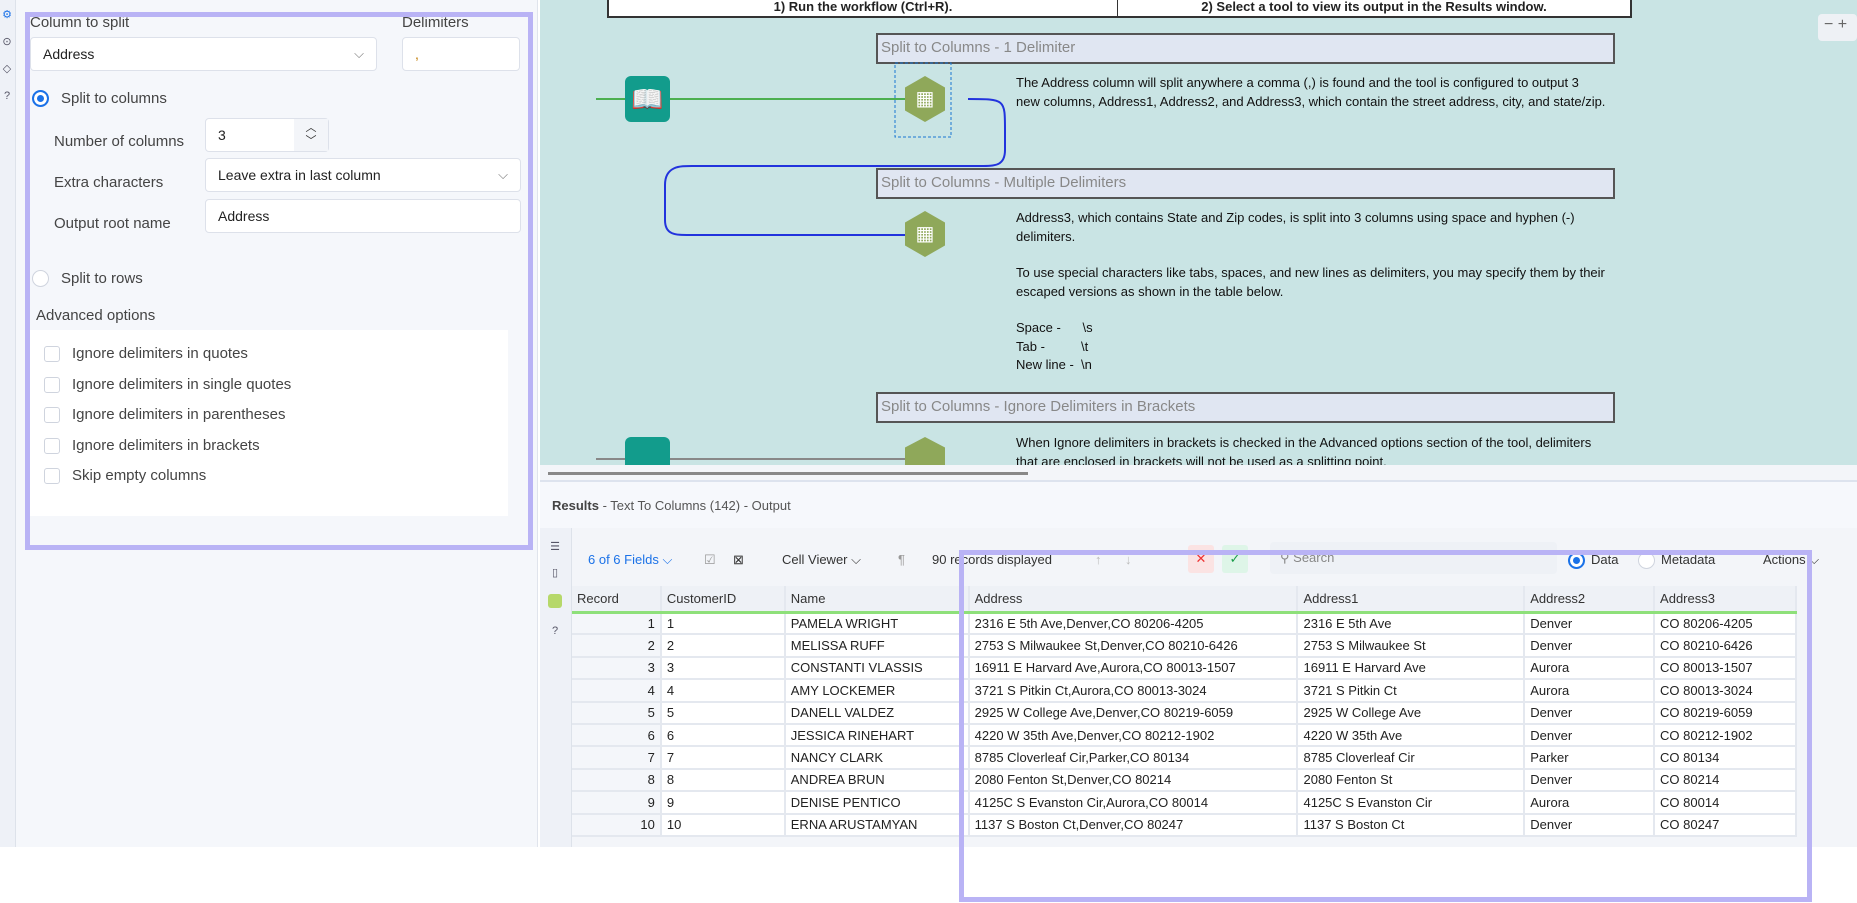 The image size is (1857, 903). What do you see at coordinates (267, 135) in the screenshot?
I see `number-of-columns-stepper: 3 ︿ ﹀` at bounding box center [267, 135].